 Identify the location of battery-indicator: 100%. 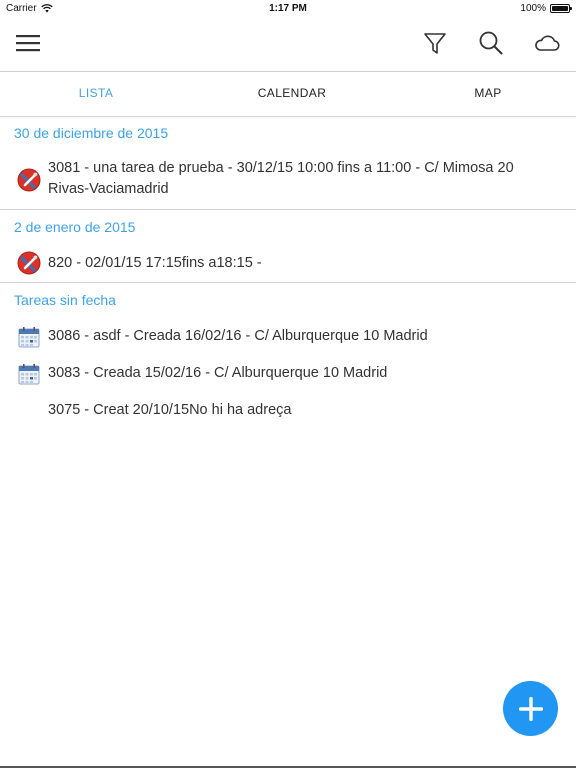
(546, 8).